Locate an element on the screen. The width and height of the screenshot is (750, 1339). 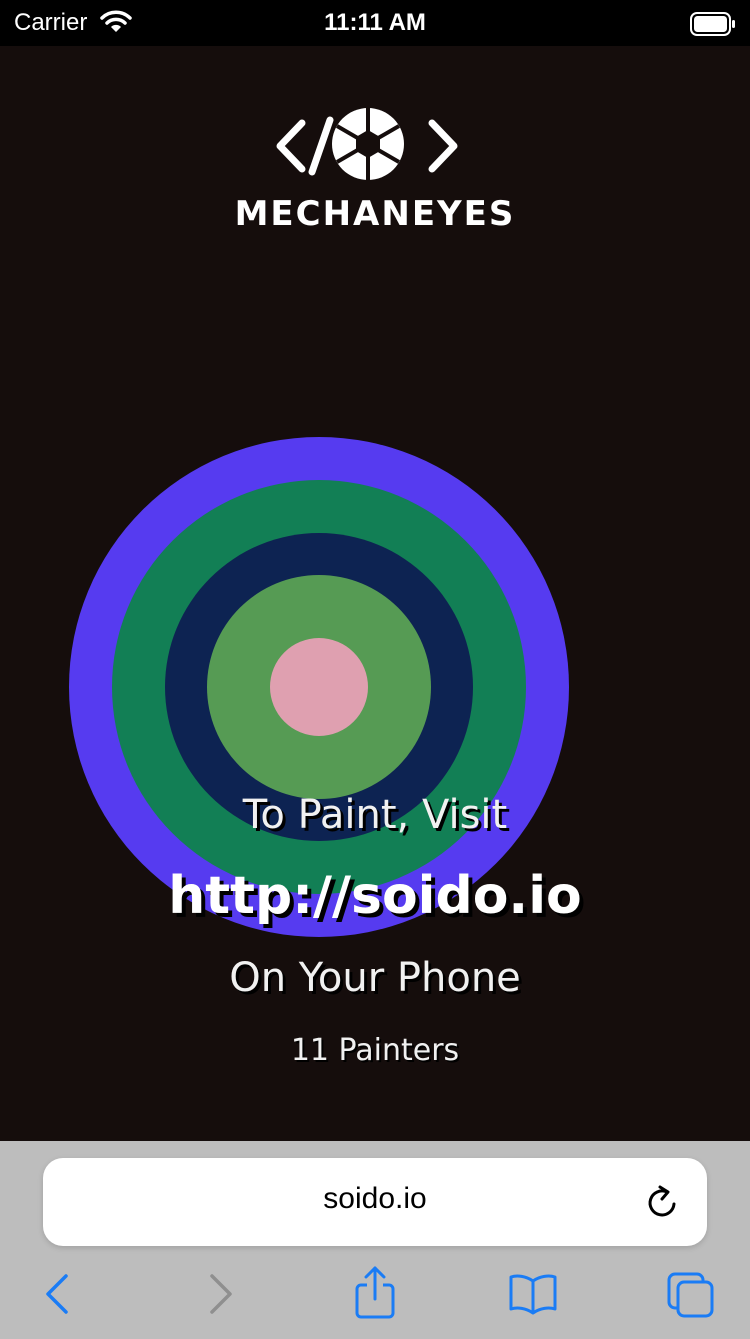
reload-icon is located at coordinates (663, 1202).